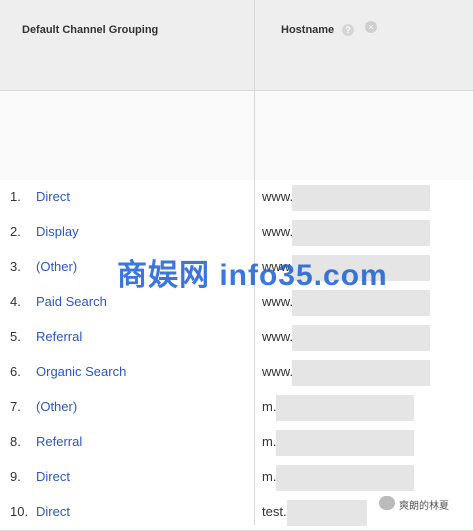 The height and width of the screenshot is (531, 473). Describe the element at coordinates (236, 408) in the screenshot. I see `table-row: 7. (Other) m.` at that location.